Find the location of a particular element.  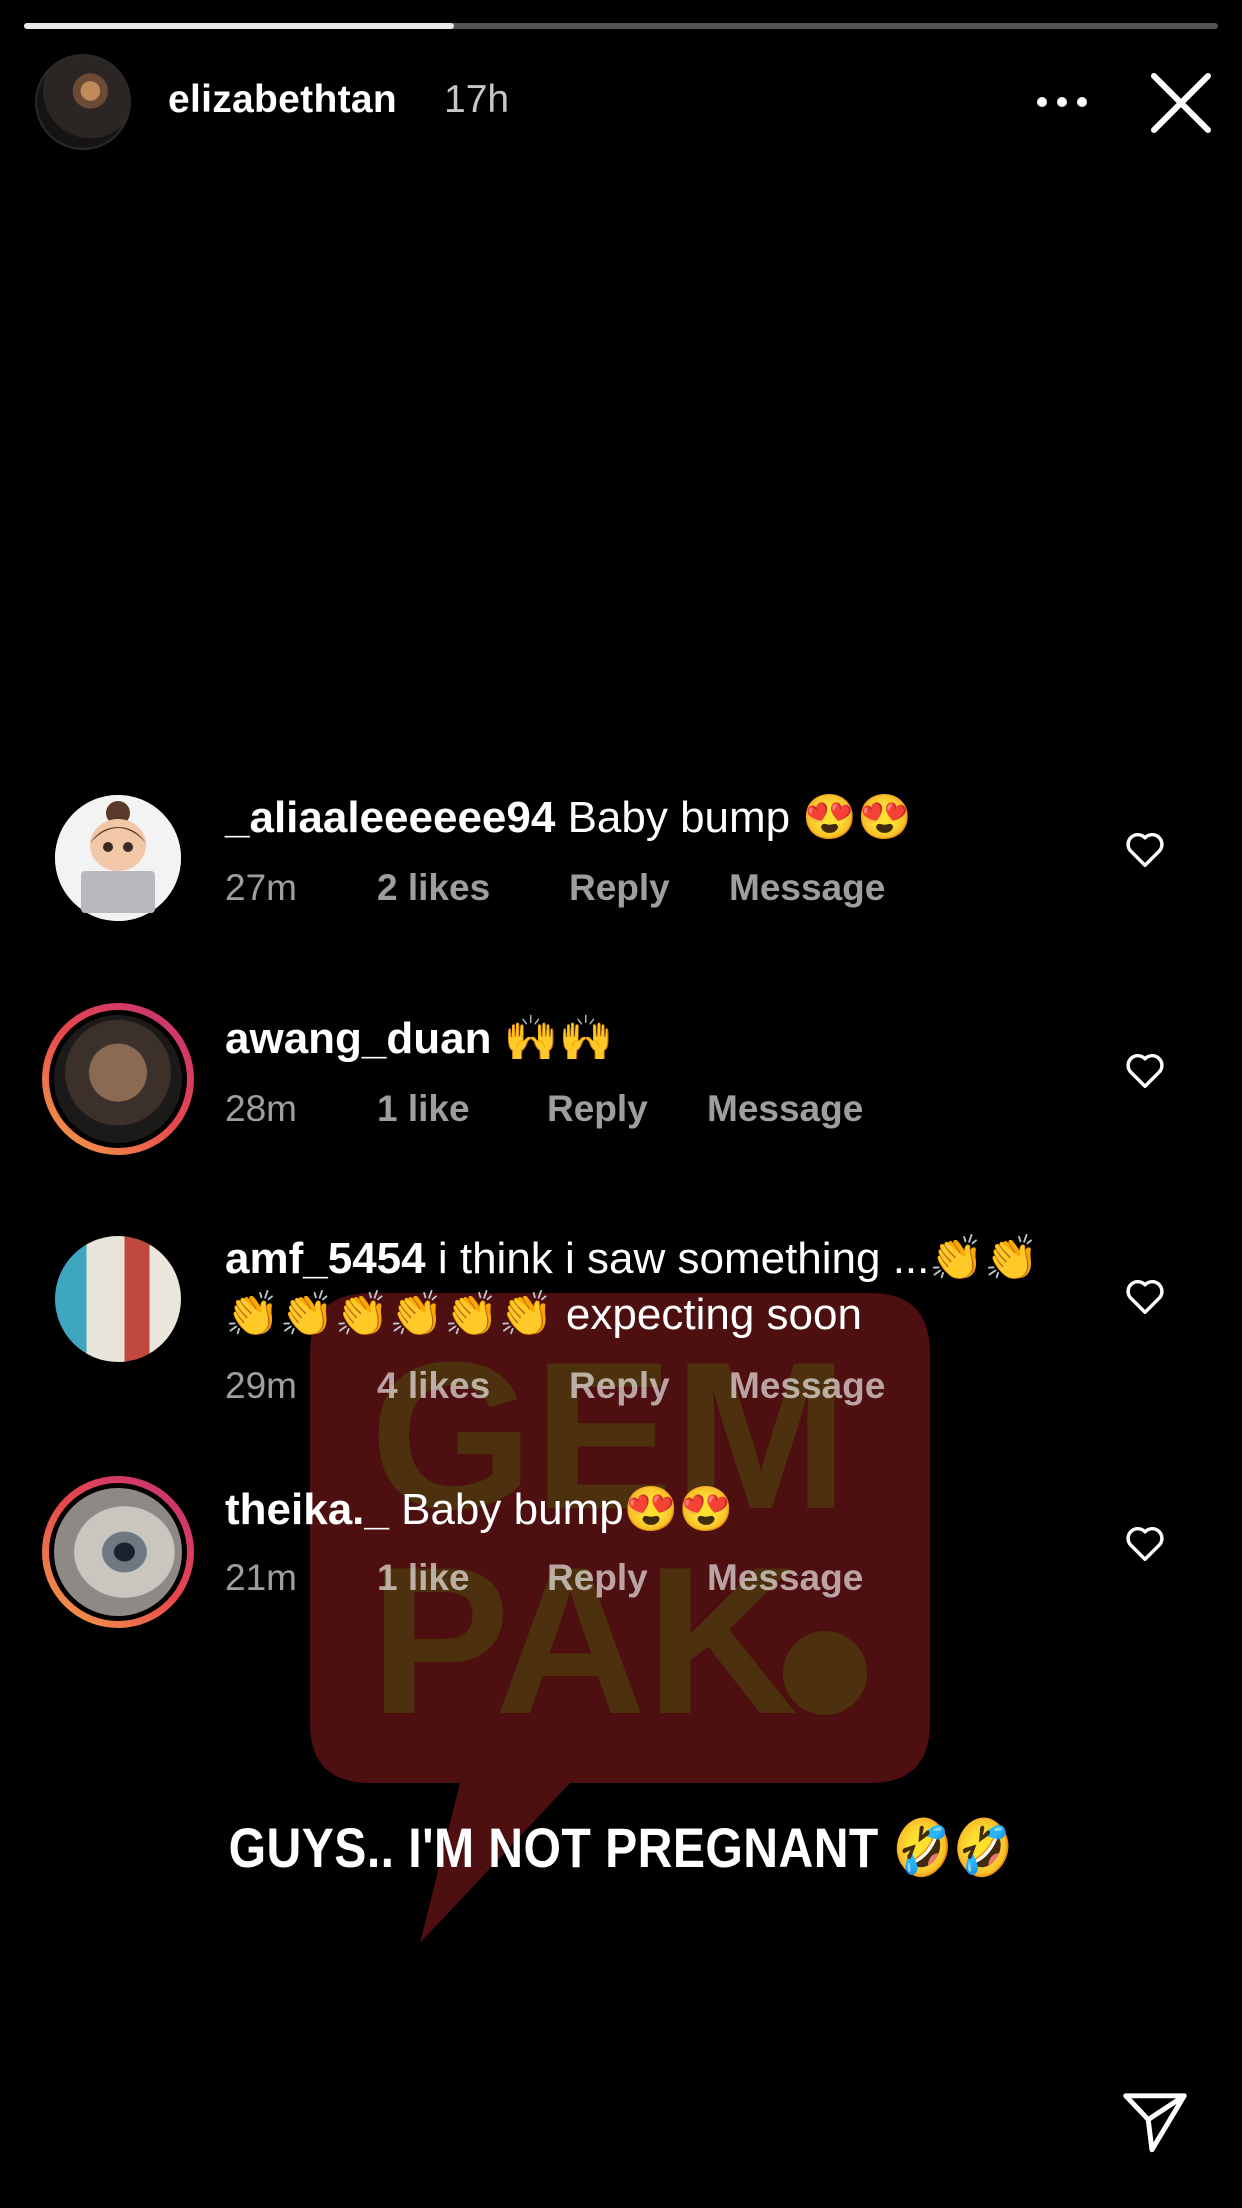

more-options-button is located at coordinates (1062, 102).